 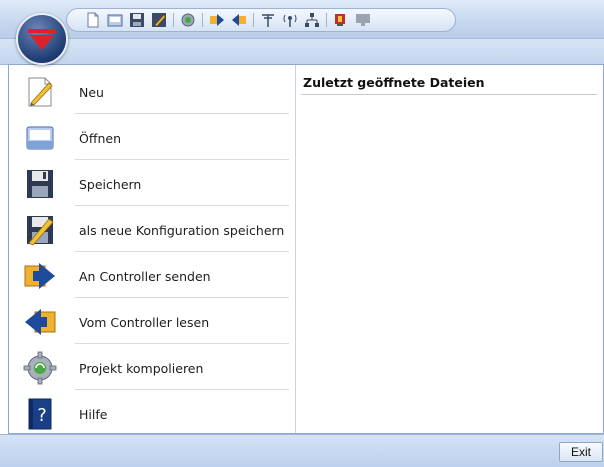 I want to click on menu-item-open: Öffnen, so click(x=152, y=138).